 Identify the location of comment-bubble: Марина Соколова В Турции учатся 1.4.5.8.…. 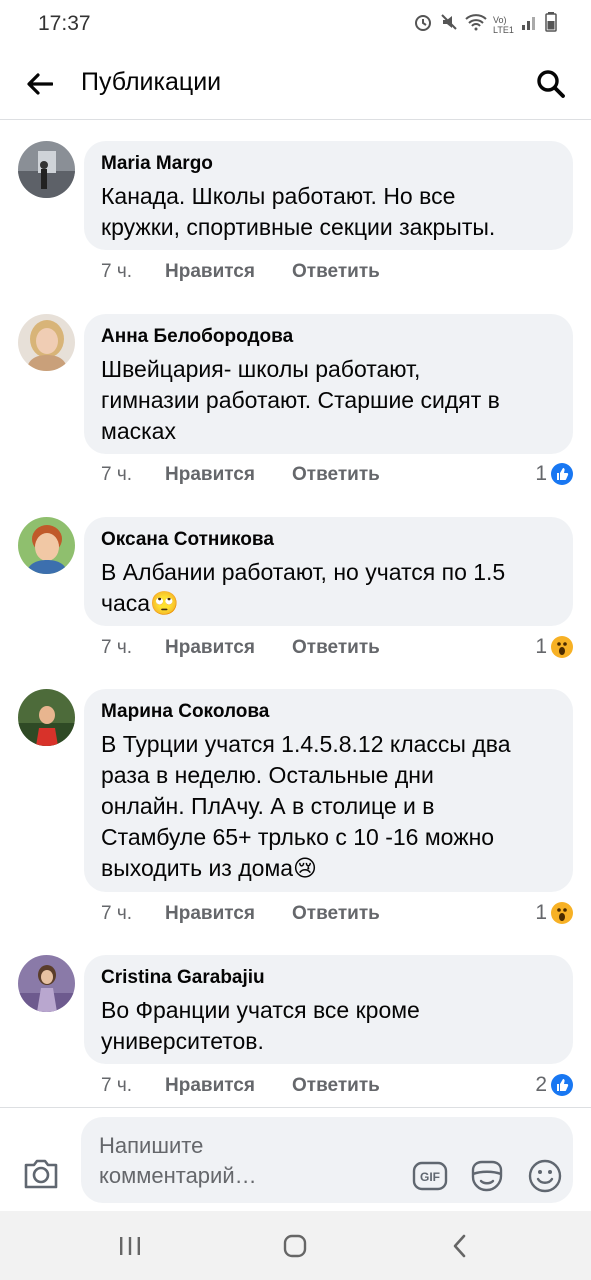
(328, 790).